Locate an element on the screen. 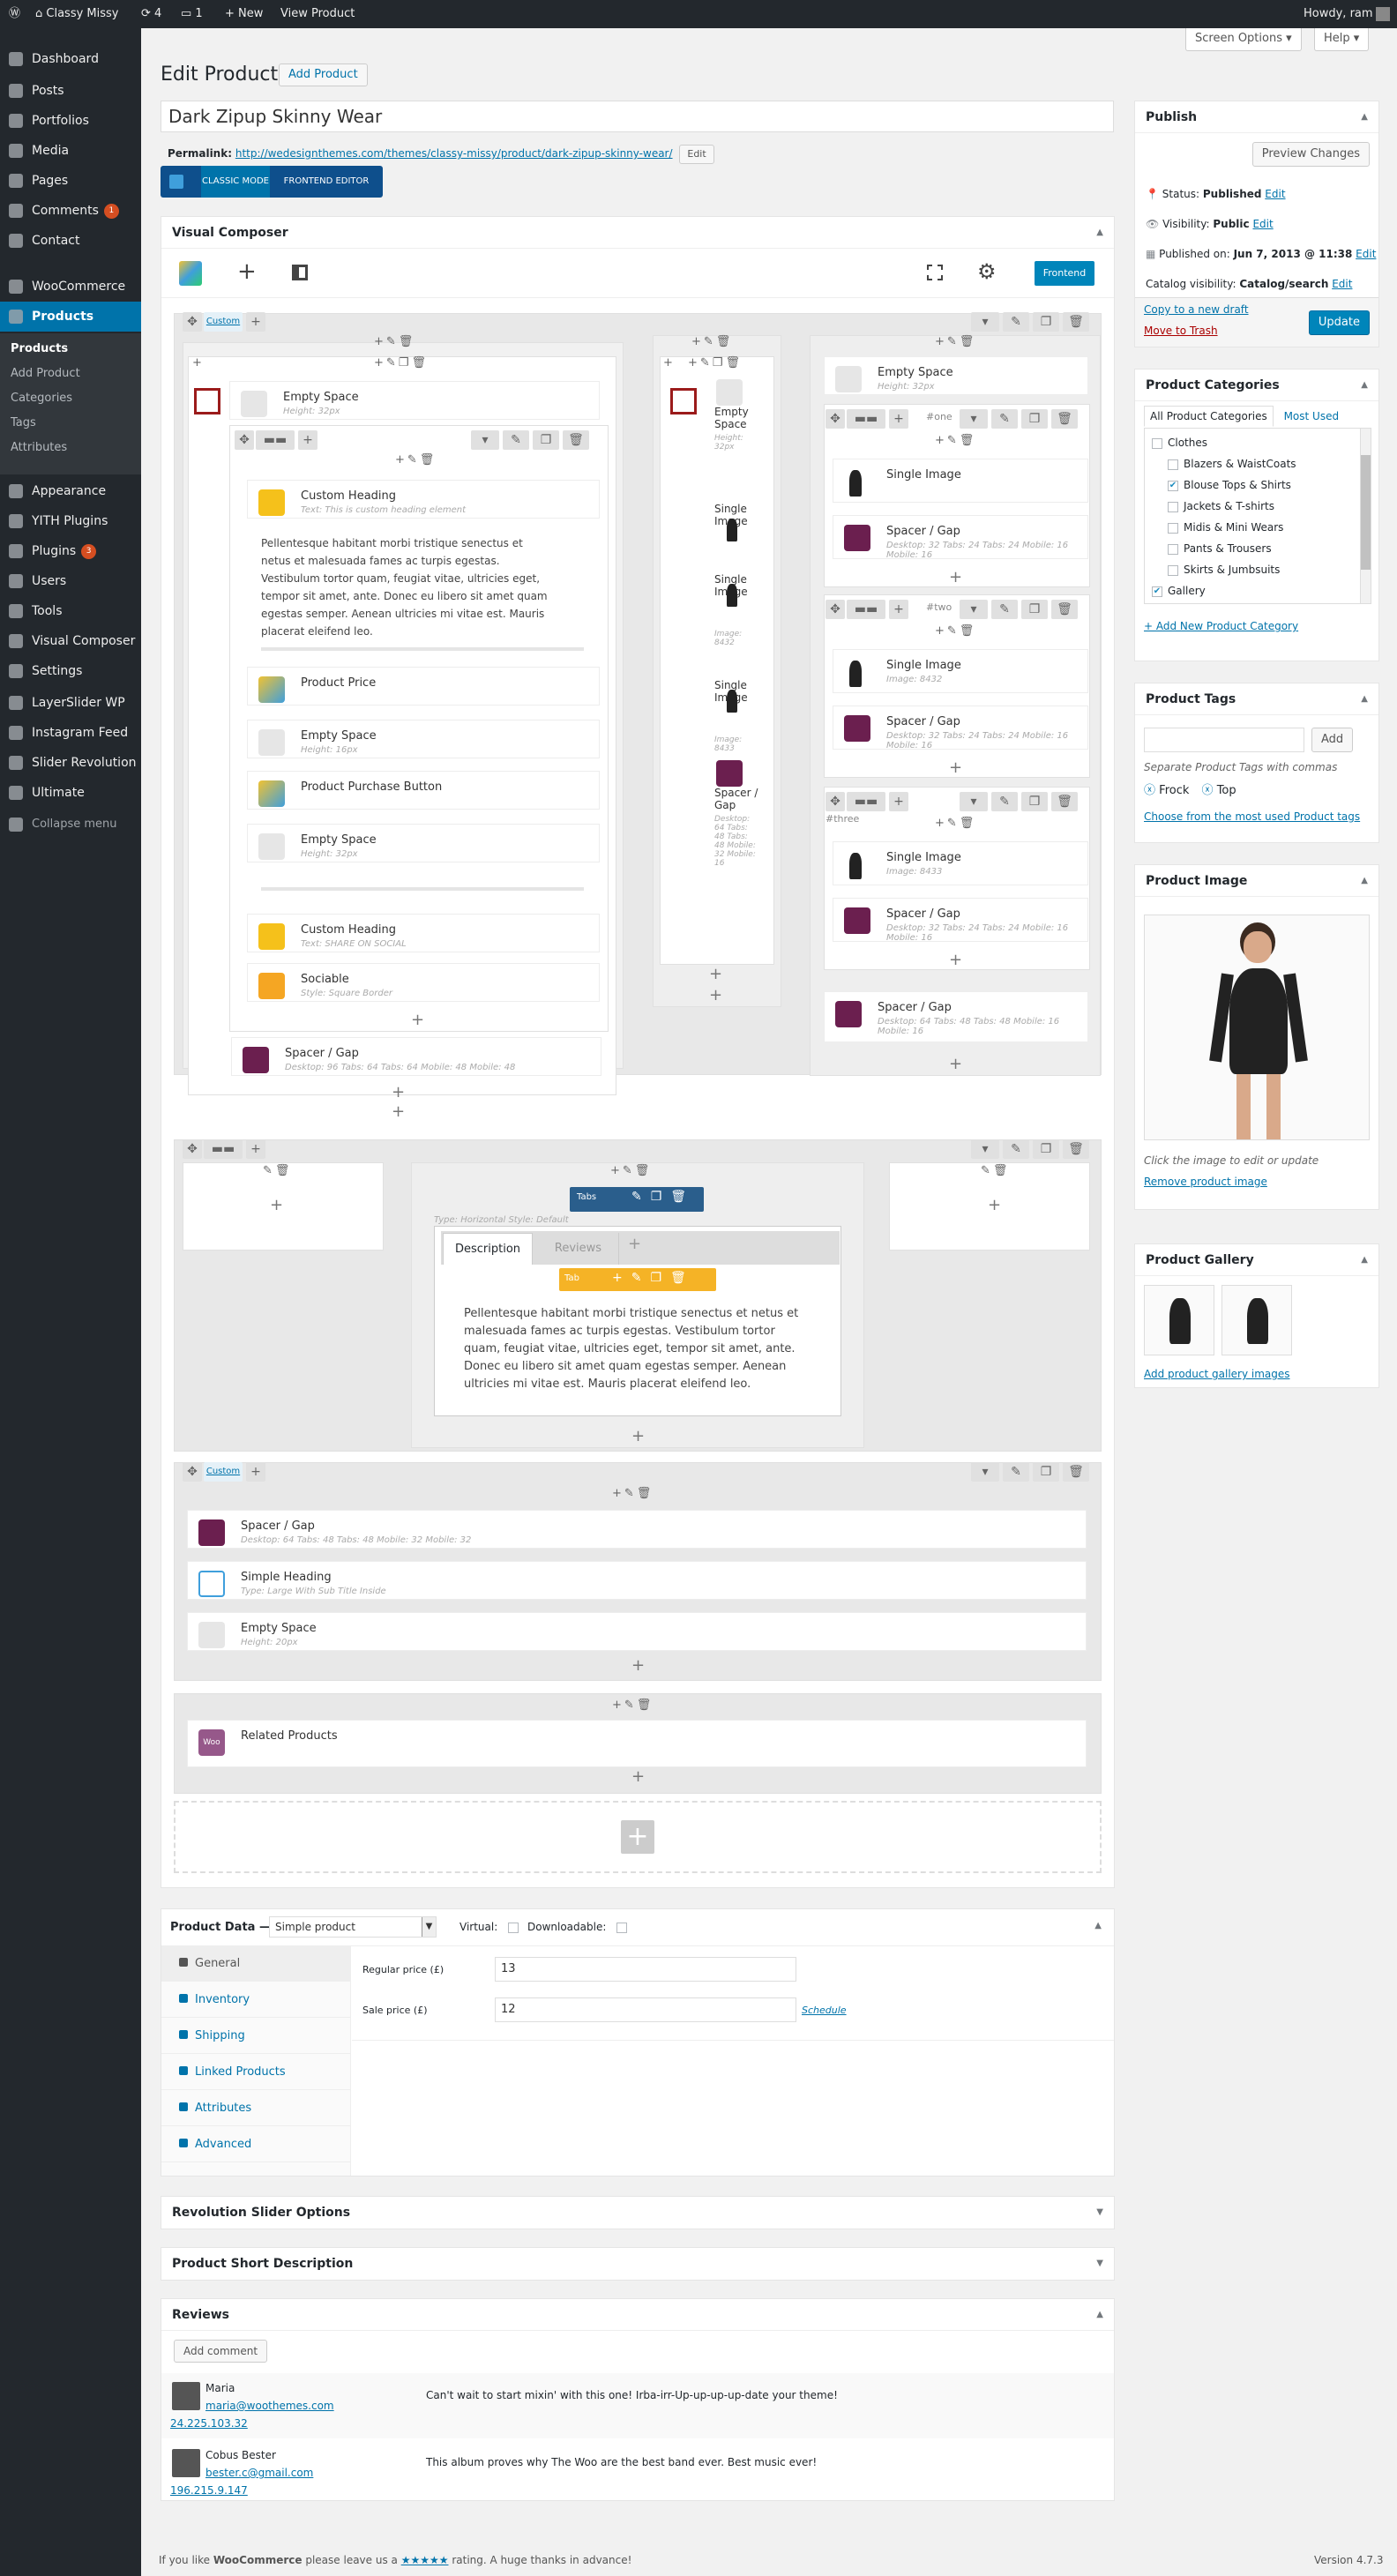 This screenshot has height=2576, width=1397. menu-item-dashboard: Dashboard is located at coordinates (70, 59).